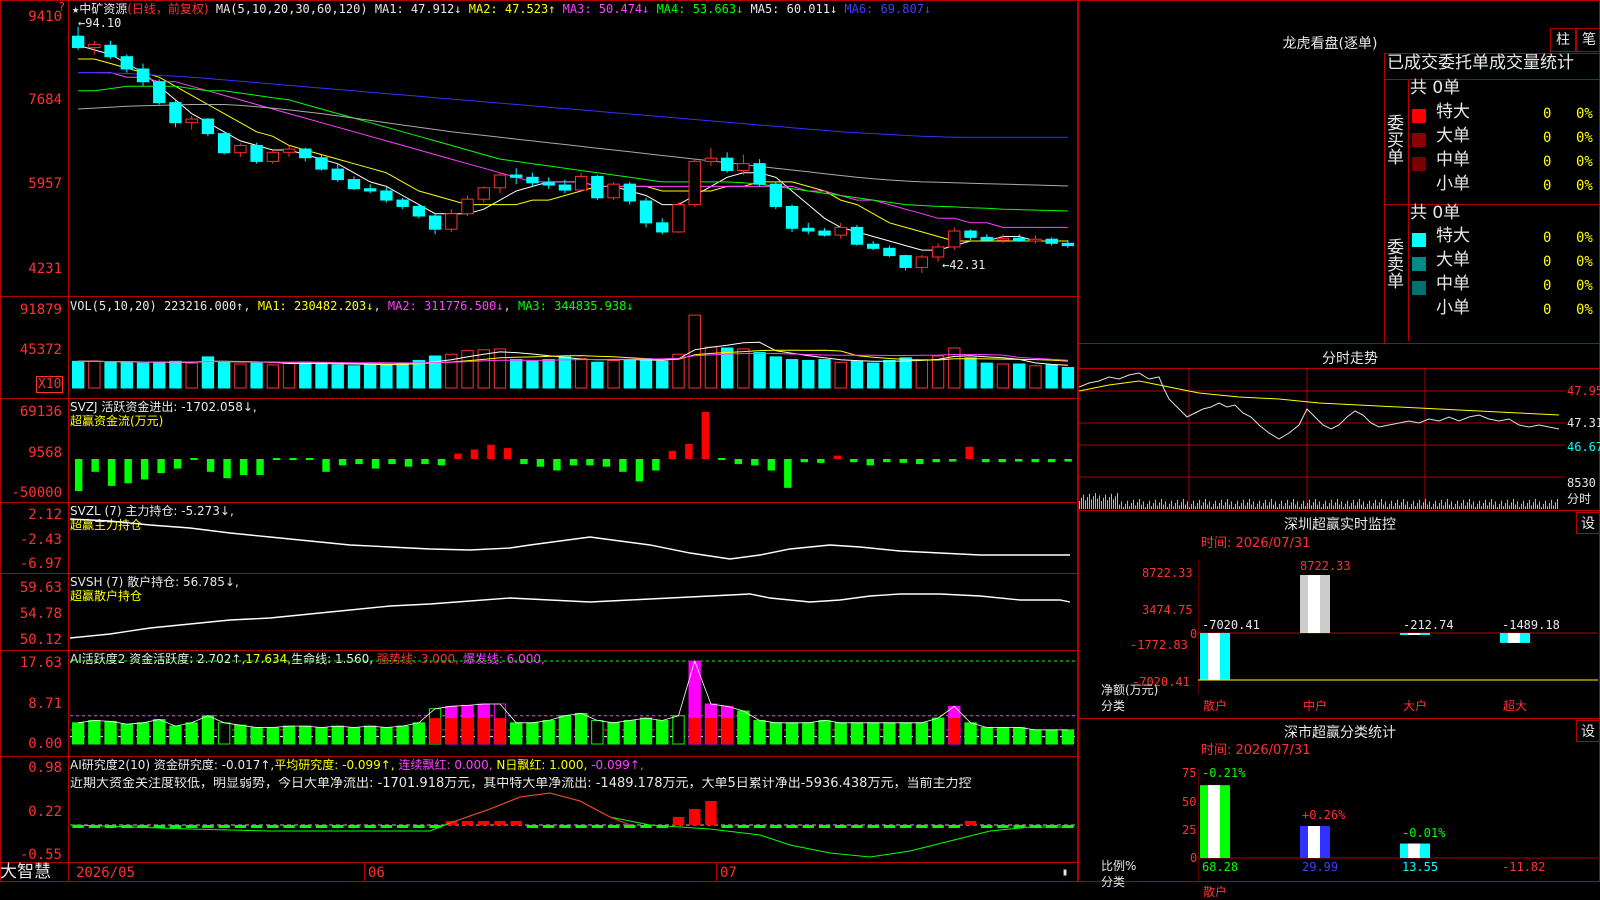 The height and width of the screenshot is (900, 1600). What do you see at coordinates (40, 412) in the screenshot?
I see `svzj-tick: 69136` at bounding box center [40, 412].